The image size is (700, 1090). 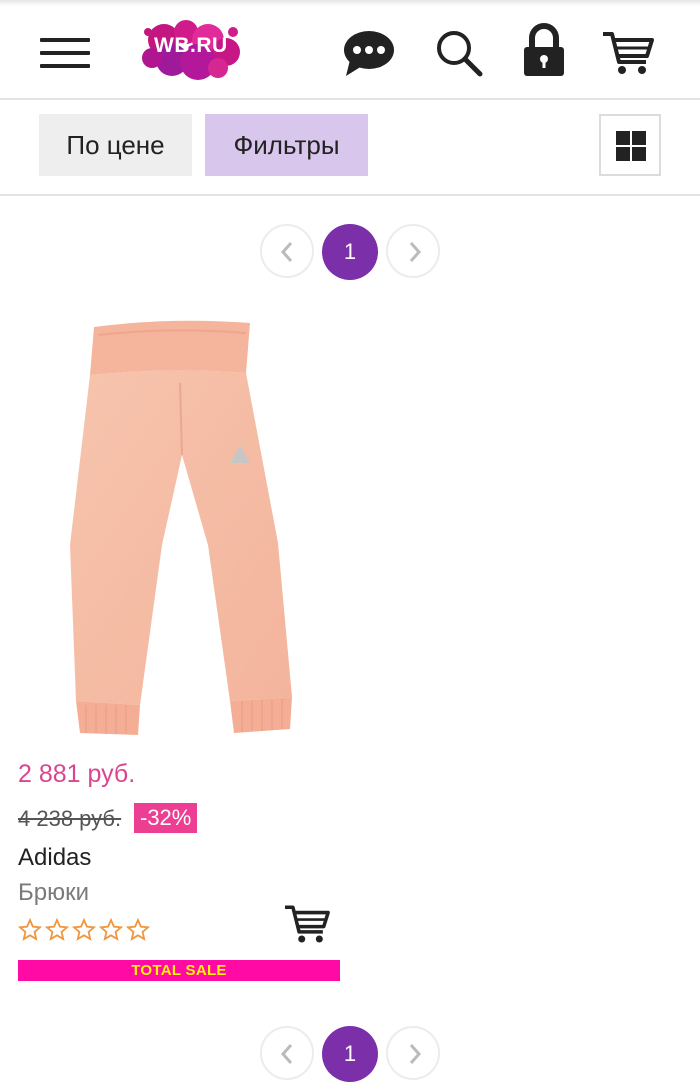 What do you see at coordinates (181, 527) in the screenshot?
I see `pants-image` at bounding box center [181, 527].